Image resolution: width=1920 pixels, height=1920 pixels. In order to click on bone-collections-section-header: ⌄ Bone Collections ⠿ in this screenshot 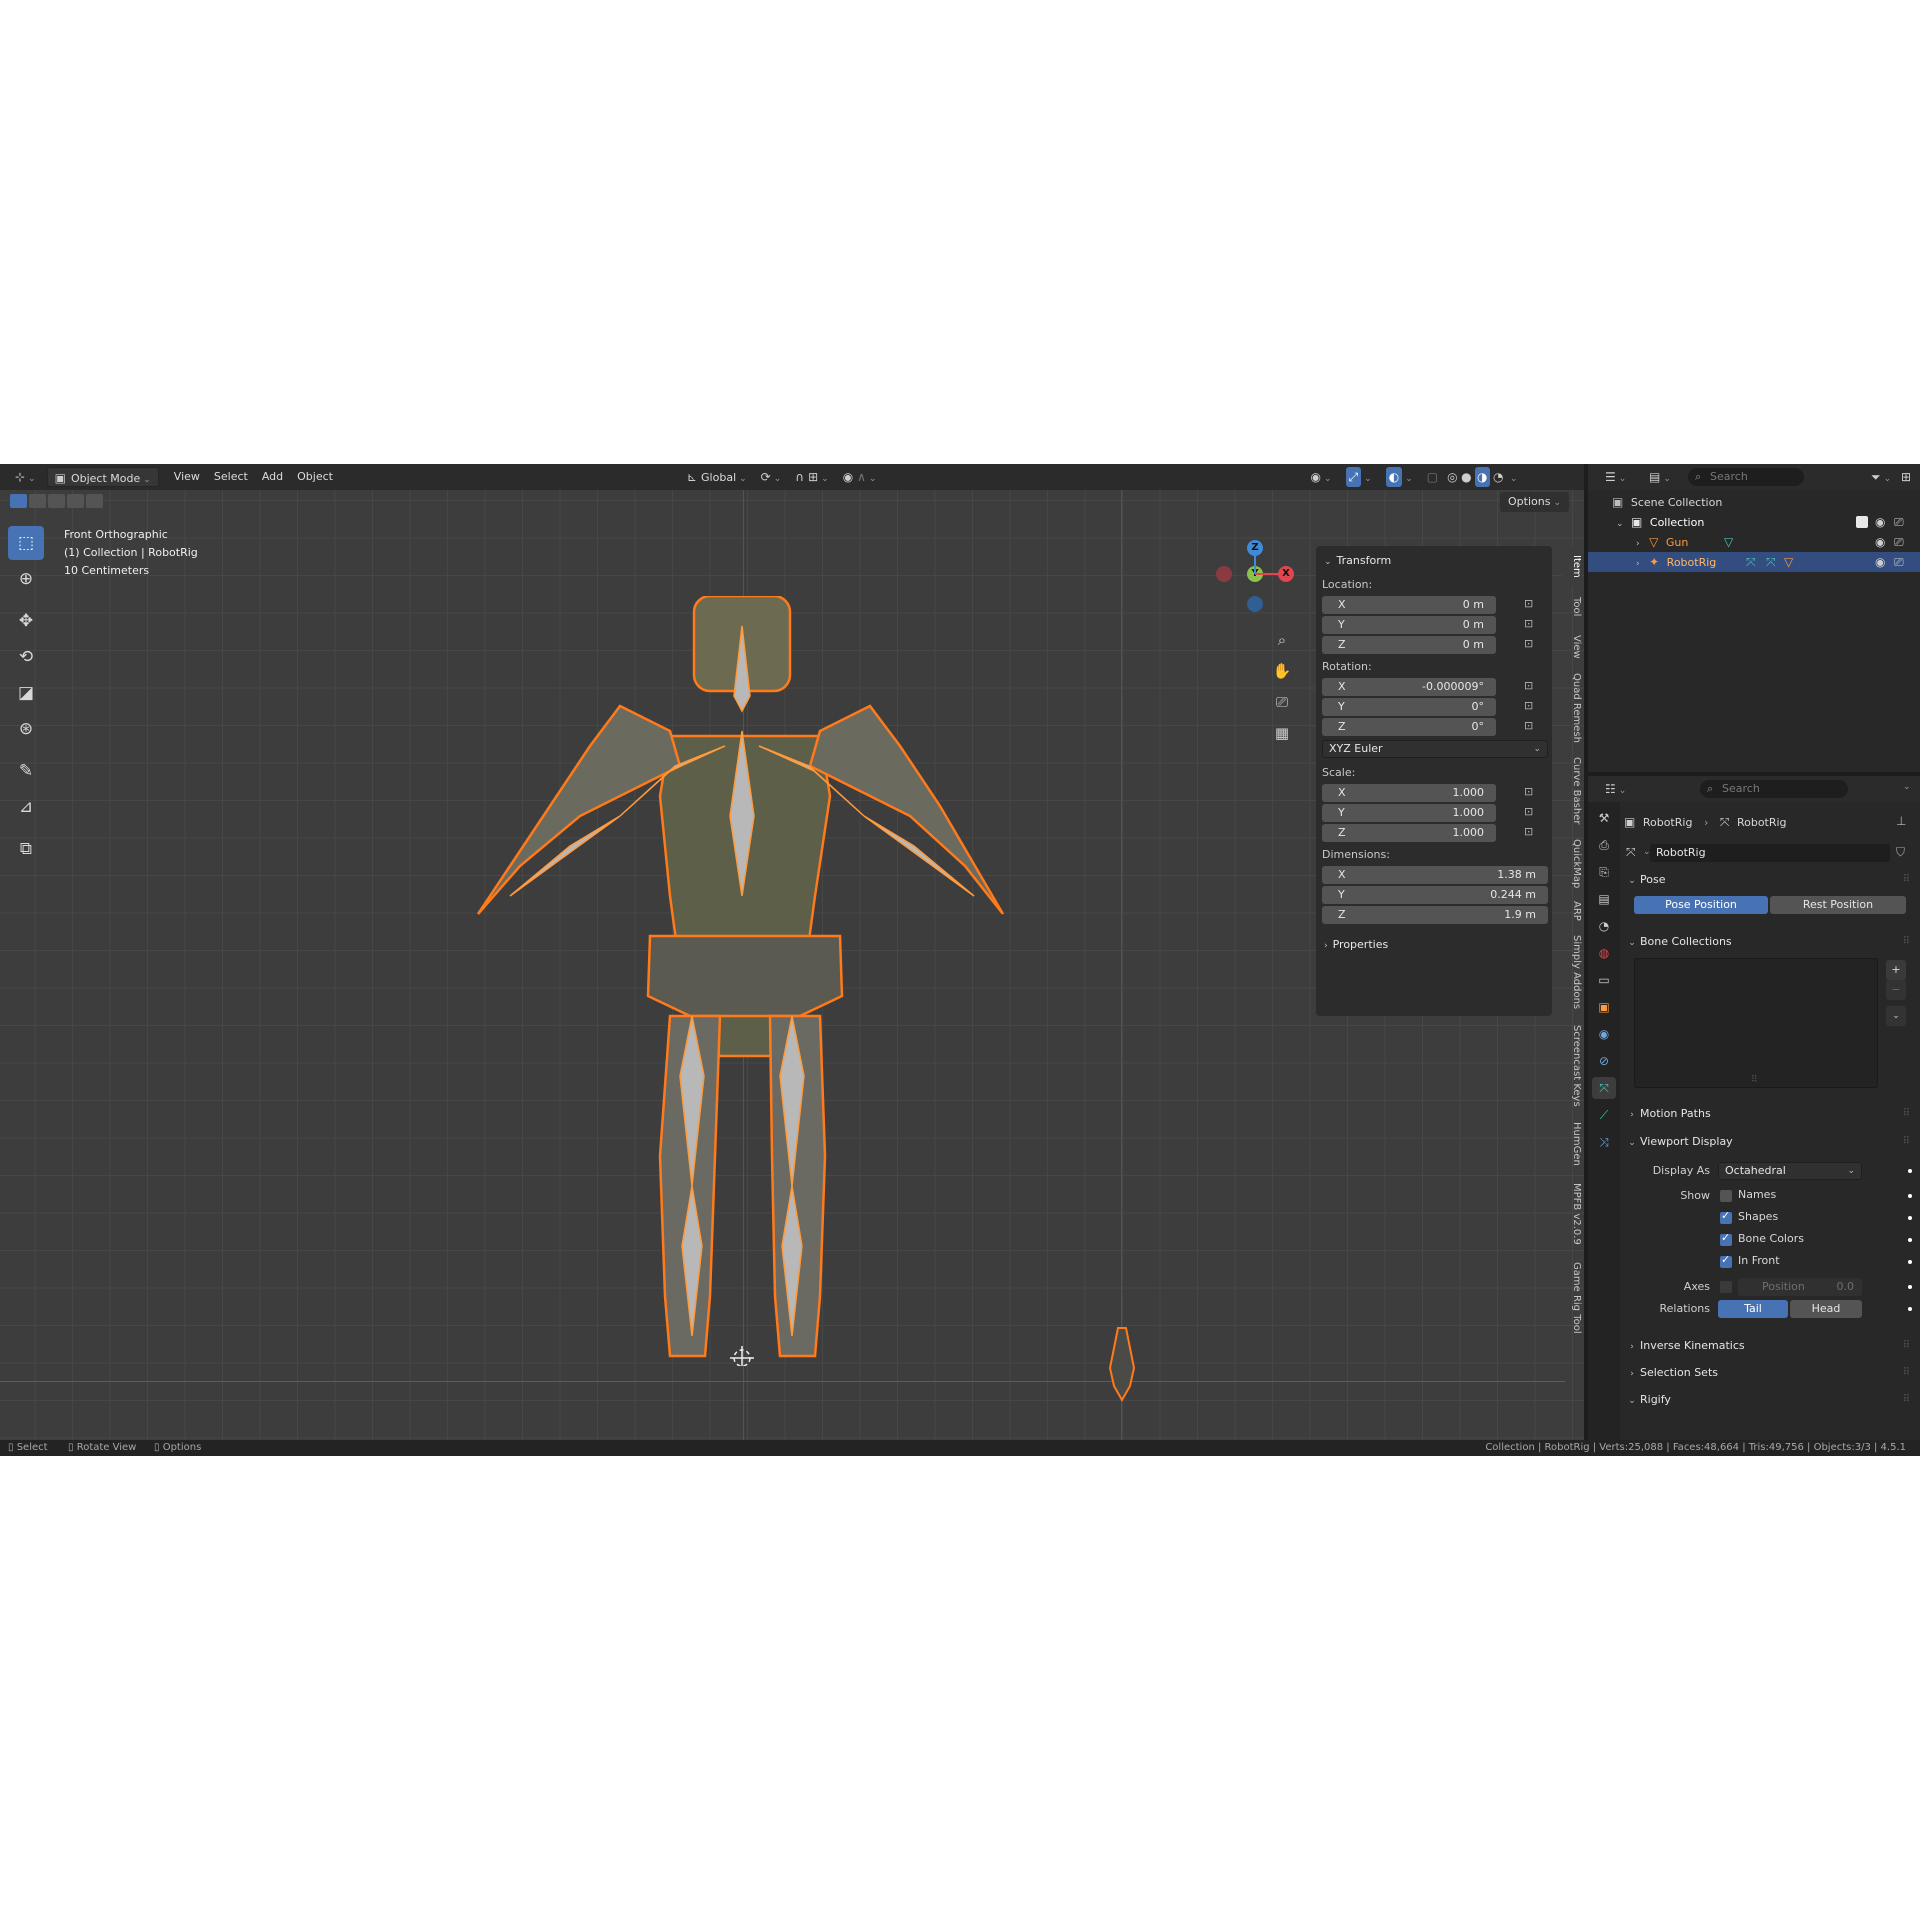, I will do `click(1770, 942)`.